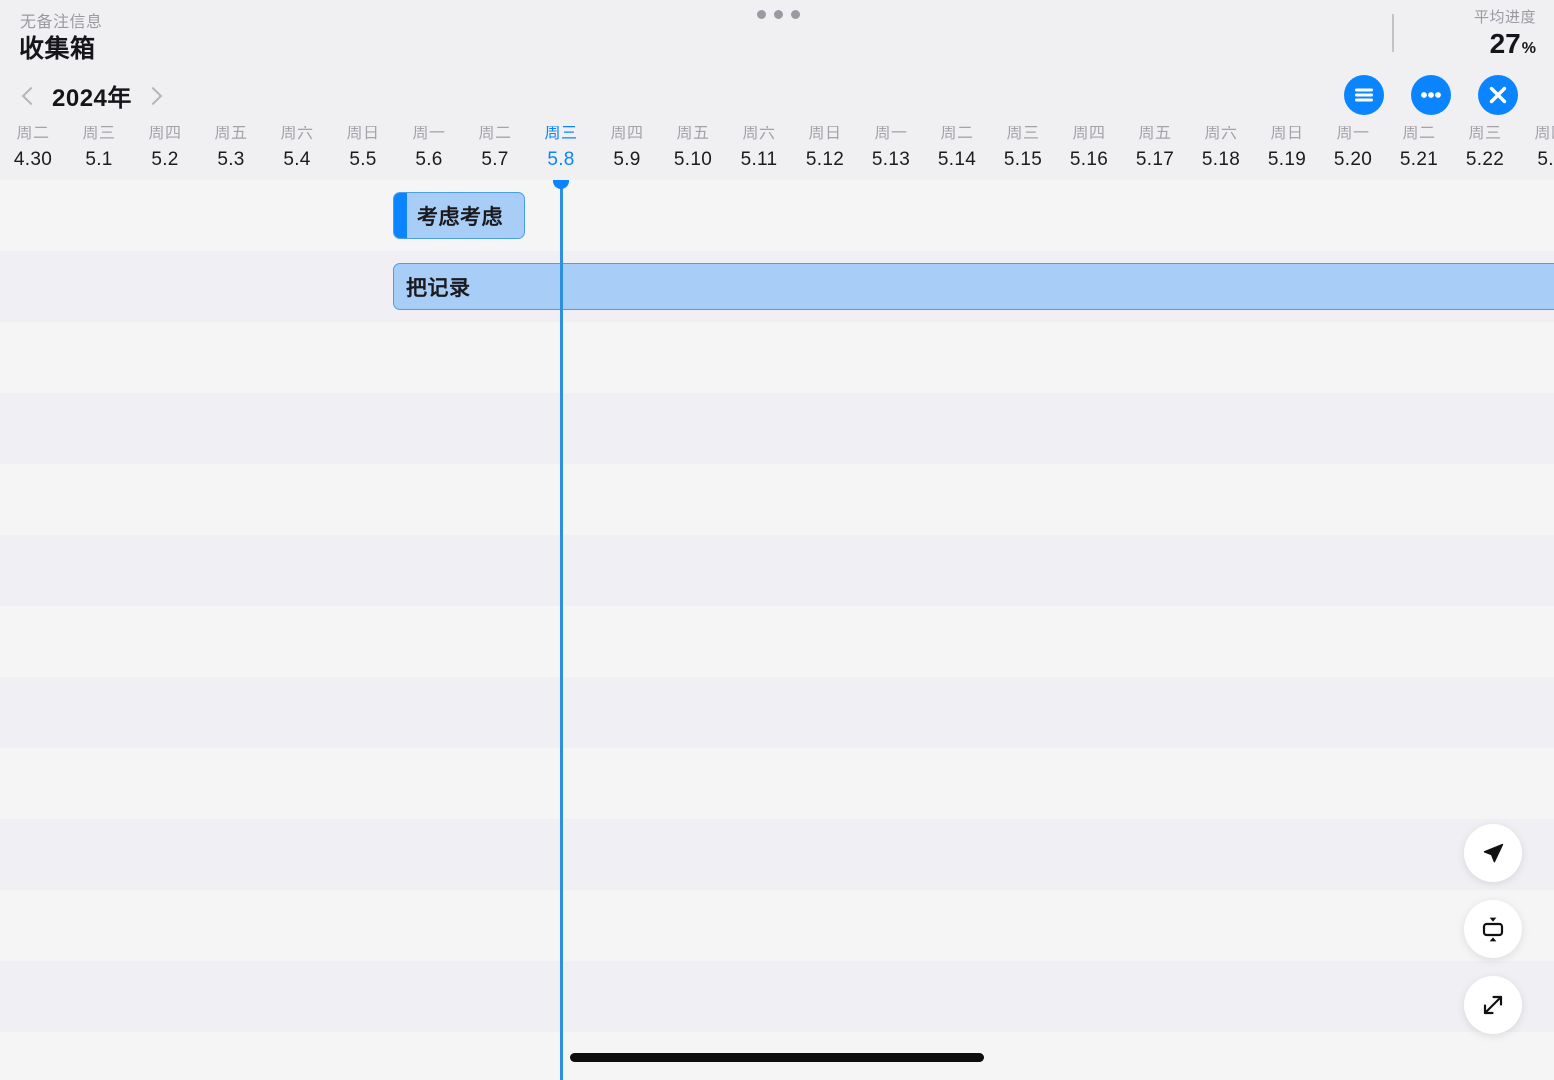 This screenshot has height=1080, width=1554. Describe the element at coordinates (438, 288) in the screenshot. I see `task-bar-label: 把记录` at that location.